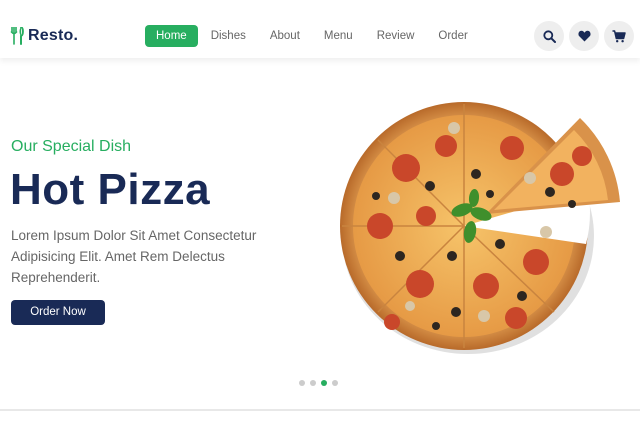 This screenshot has height=427, width=640. Describe the element at coordinates (110, 189) in the screenshot. I see `hero-title: Hot Pizza` at that location.